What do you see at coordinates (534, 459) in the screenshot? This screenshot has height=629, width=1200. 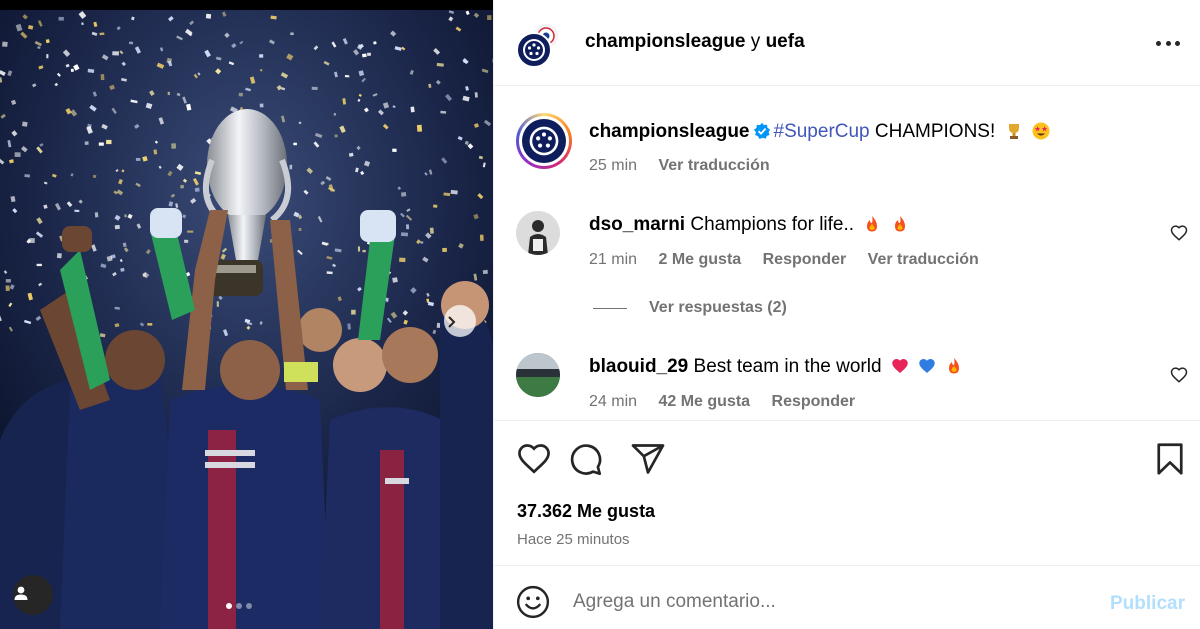 I see `heart-icon` at bounding box center [534, 459].